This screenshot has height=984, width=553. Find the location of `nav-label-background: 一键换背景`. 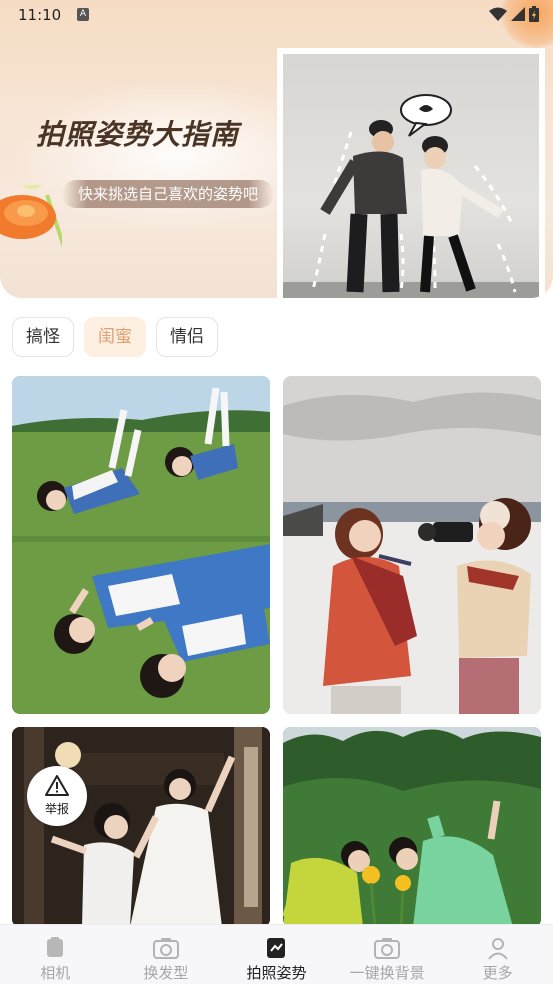

nav-label-background: 一键换背景 is located at coordinates (387, 973).